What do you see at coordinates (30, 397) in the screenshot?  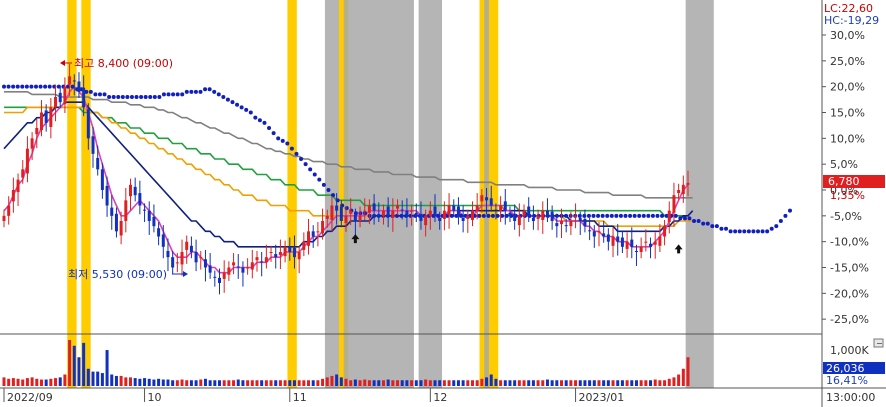 I see `x-tick-label: 2022/09` at bounding box center [30, 397].